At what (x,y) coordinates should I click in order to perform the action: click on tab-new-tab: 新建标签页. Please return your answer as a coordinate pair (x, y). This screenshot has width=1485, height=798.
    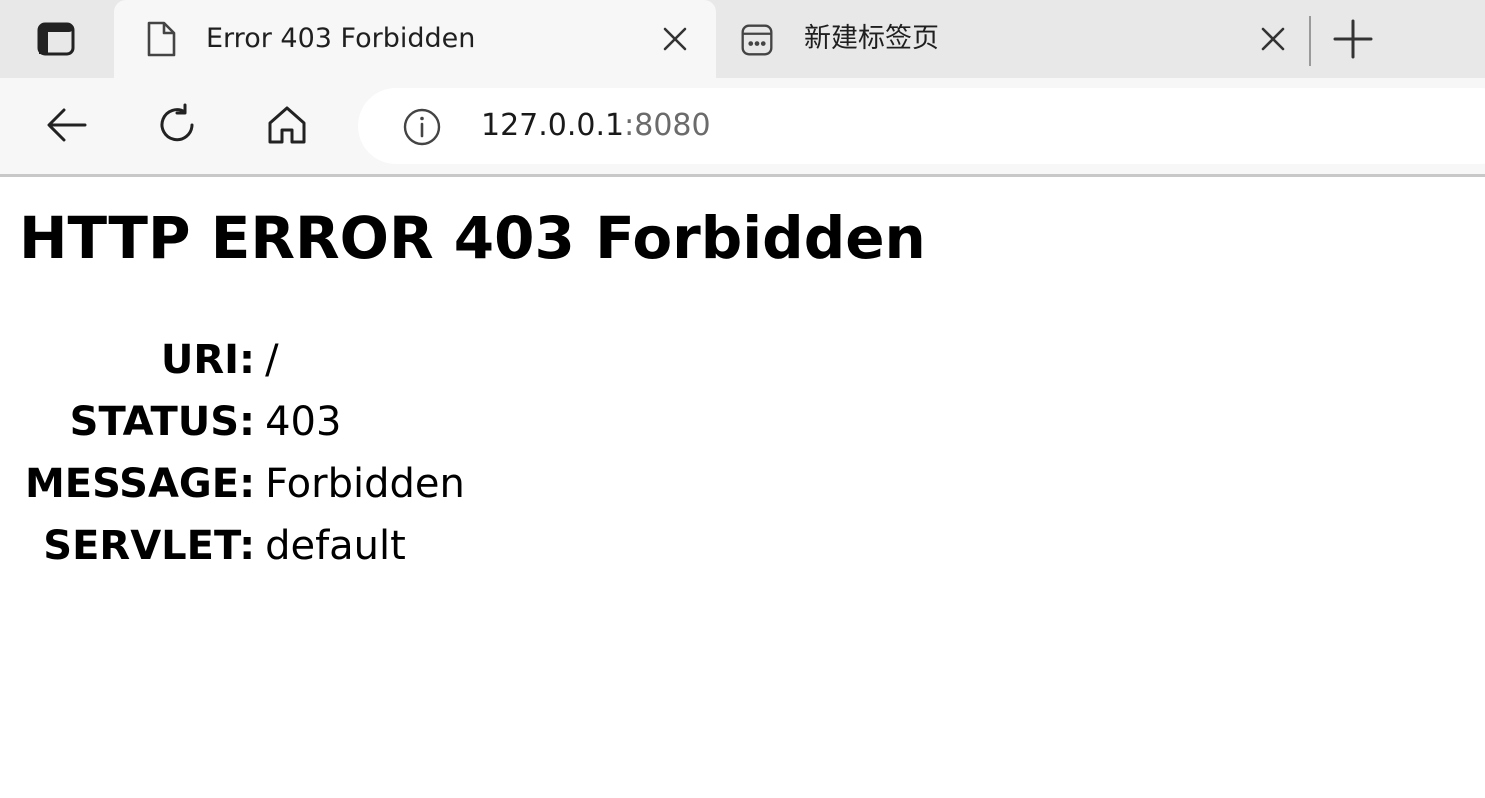
    Looking at the image, I should click on (1013, 39).